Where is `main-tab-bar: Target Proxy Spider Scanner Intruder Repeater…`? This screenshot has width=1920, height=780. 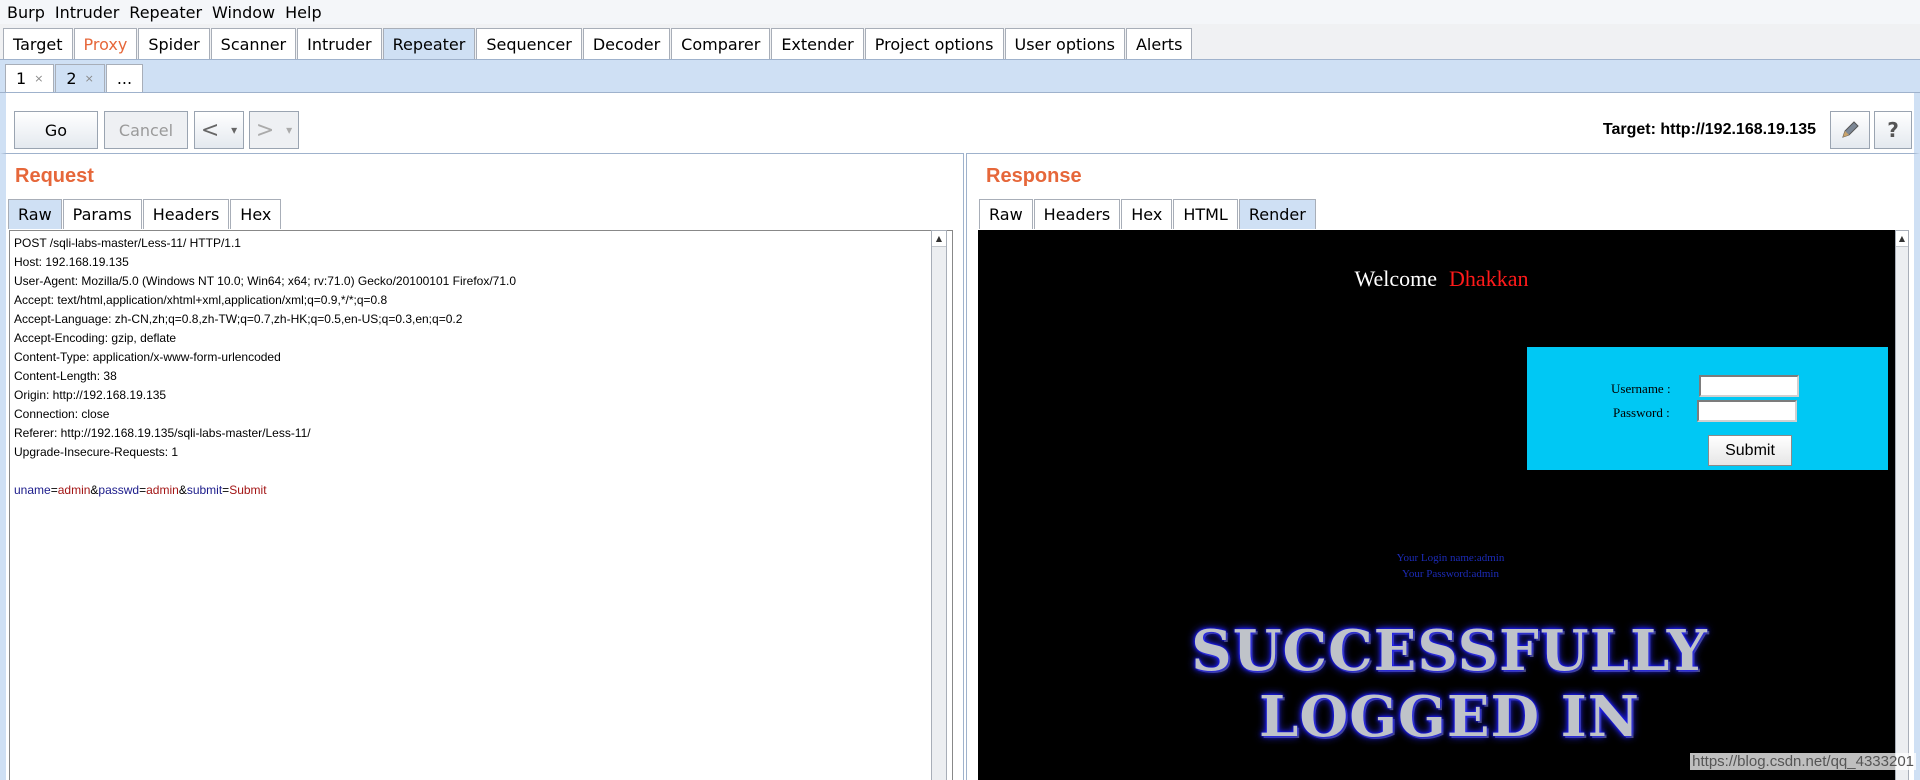 main-tab-bar: Target Proxy Spider Scanner Intruder Repeater… is located at coordinates (960, 42).